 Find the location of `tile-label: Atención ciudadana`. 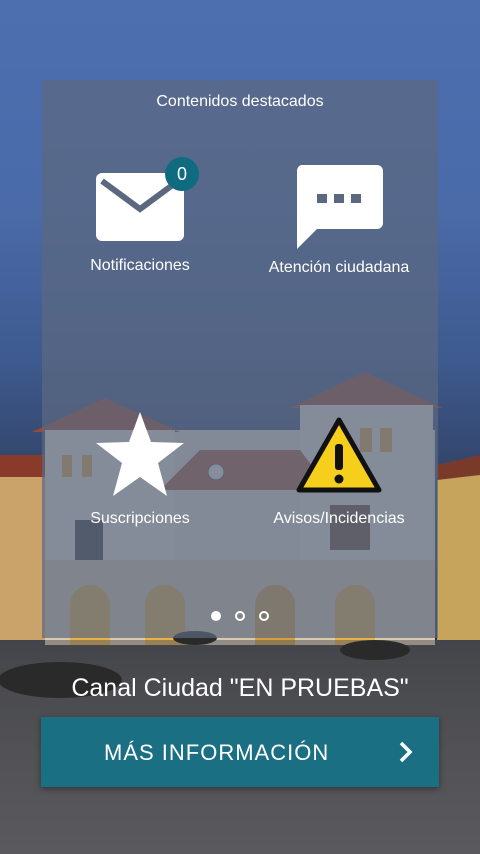

tile-label: Atención ciudadana is located at coordinates (339, 267).